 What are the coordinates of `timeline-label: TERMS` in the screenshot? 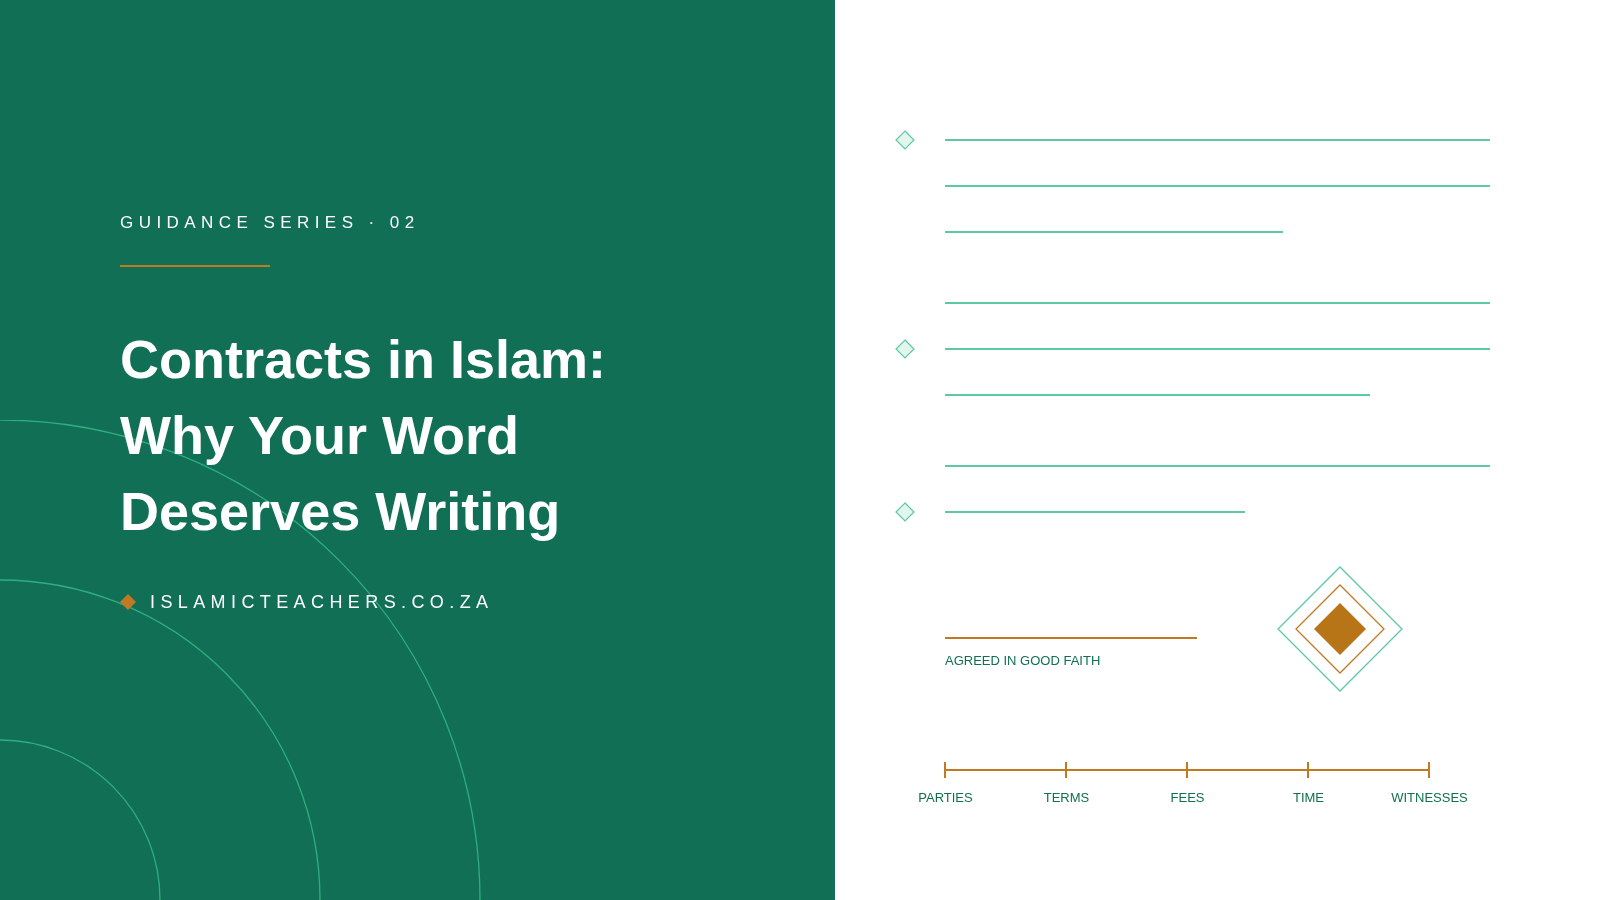 It's located at (1066, 798).